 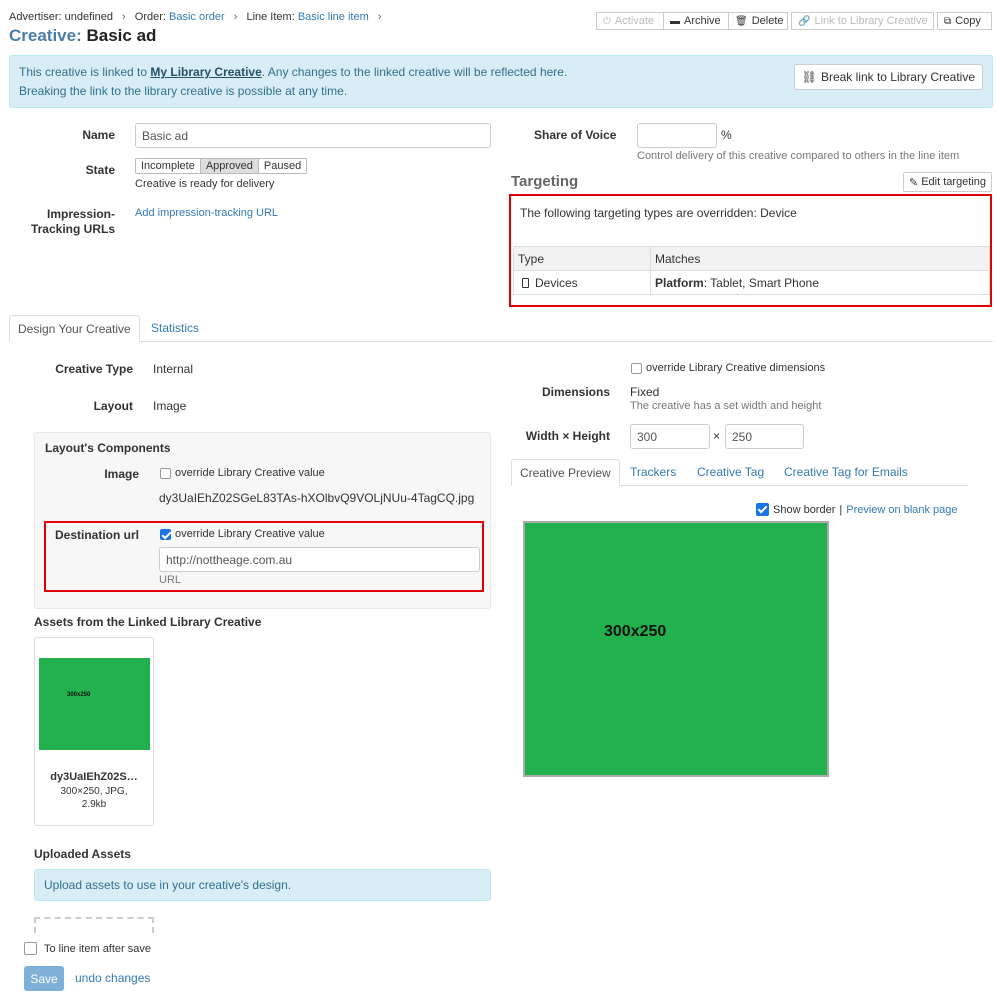 What do you see at coordinates (677, 135) in the screenshot?
I see `sov-input` at bounding box center [677, 135].